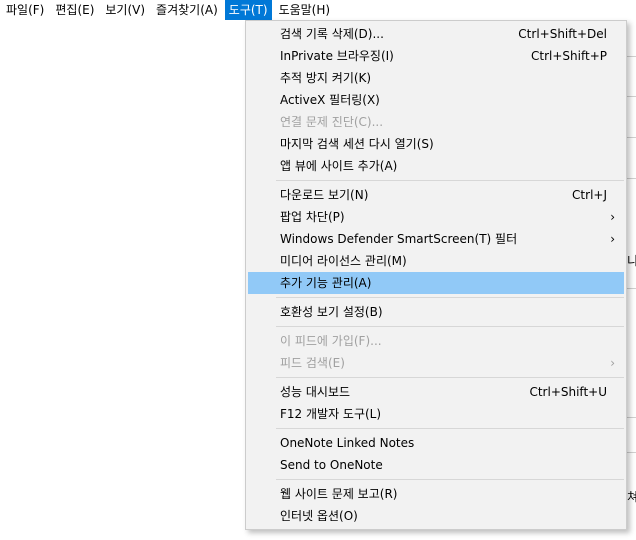 This screenshot has height=540, width=636. What do you see at coordinates (631, 497) in the screenshot?
I see `background-text-fragment: 쳐` at bounding box center [631, 497].